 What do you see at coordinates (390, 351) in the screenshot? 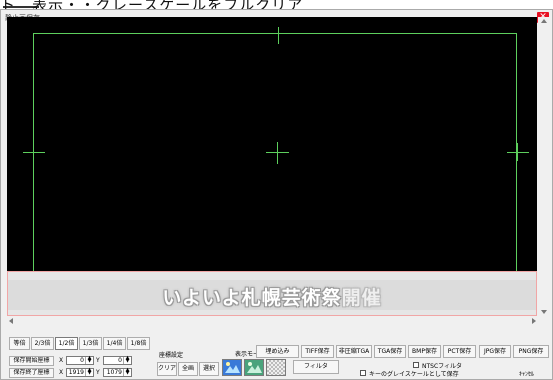
I see `save-tga-button: TGA保存` at bounding box center [390, 351].